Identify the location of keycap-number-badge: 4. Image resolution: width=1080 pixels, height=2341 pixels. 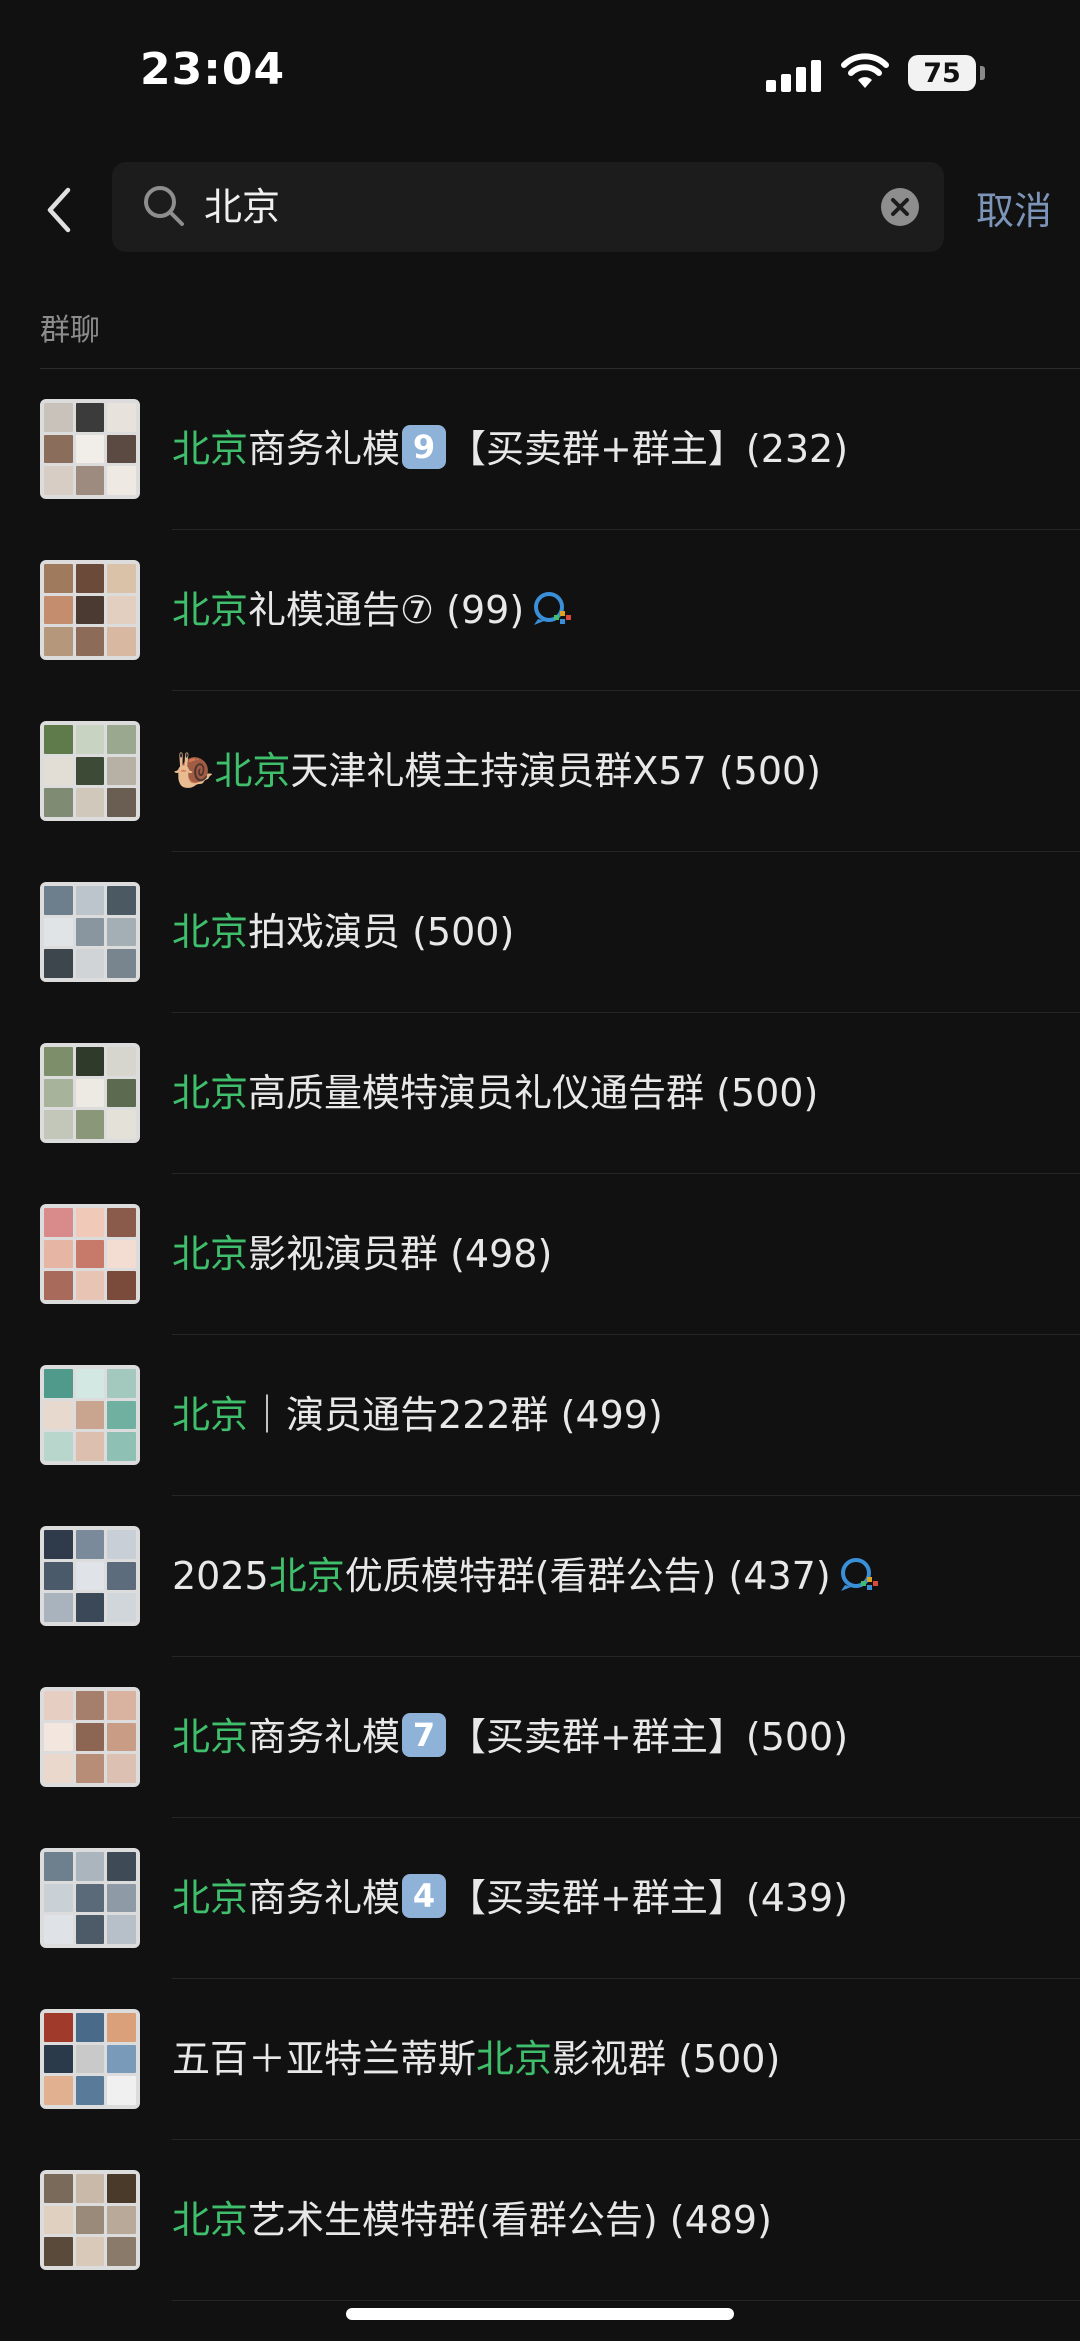
(424, 1896).